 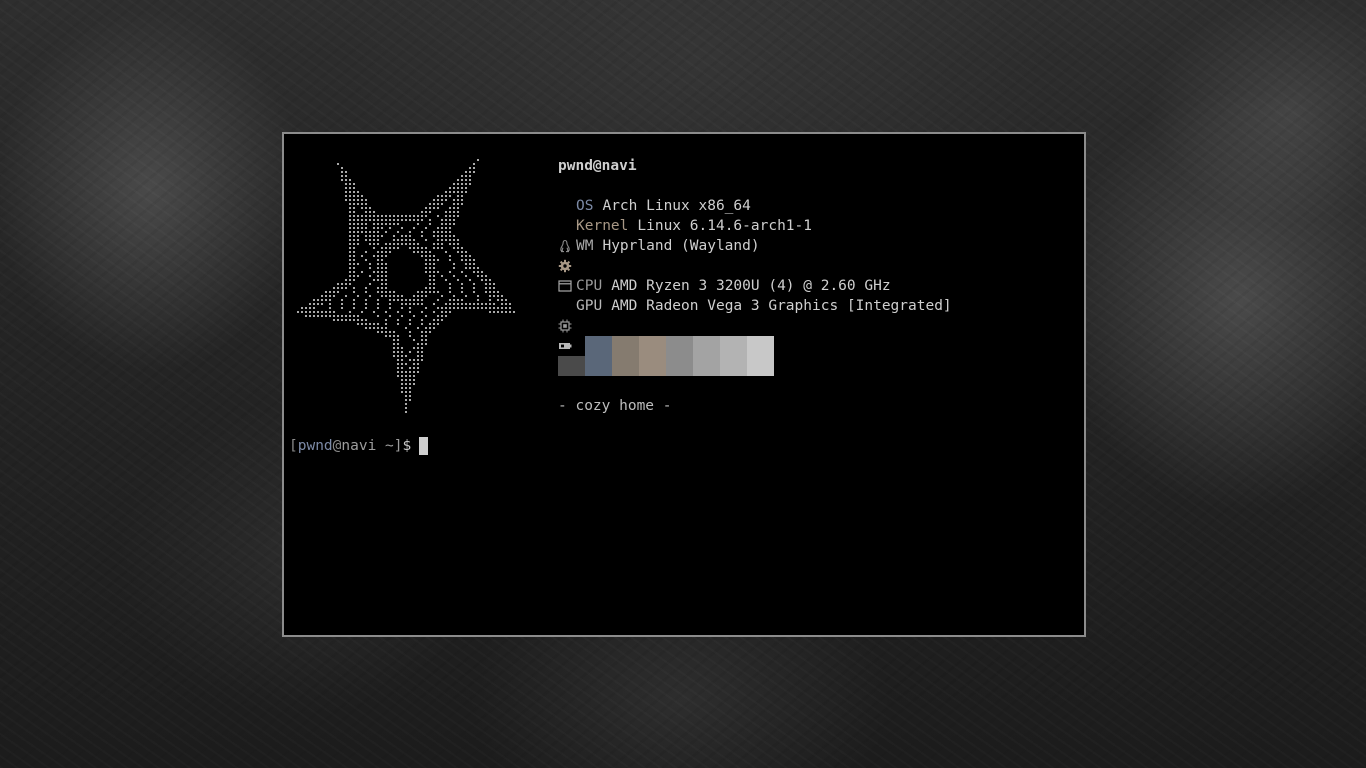 I want to click on kernel-value: Linux 6.14.6-arch1-1, so click(x=724, y=226).